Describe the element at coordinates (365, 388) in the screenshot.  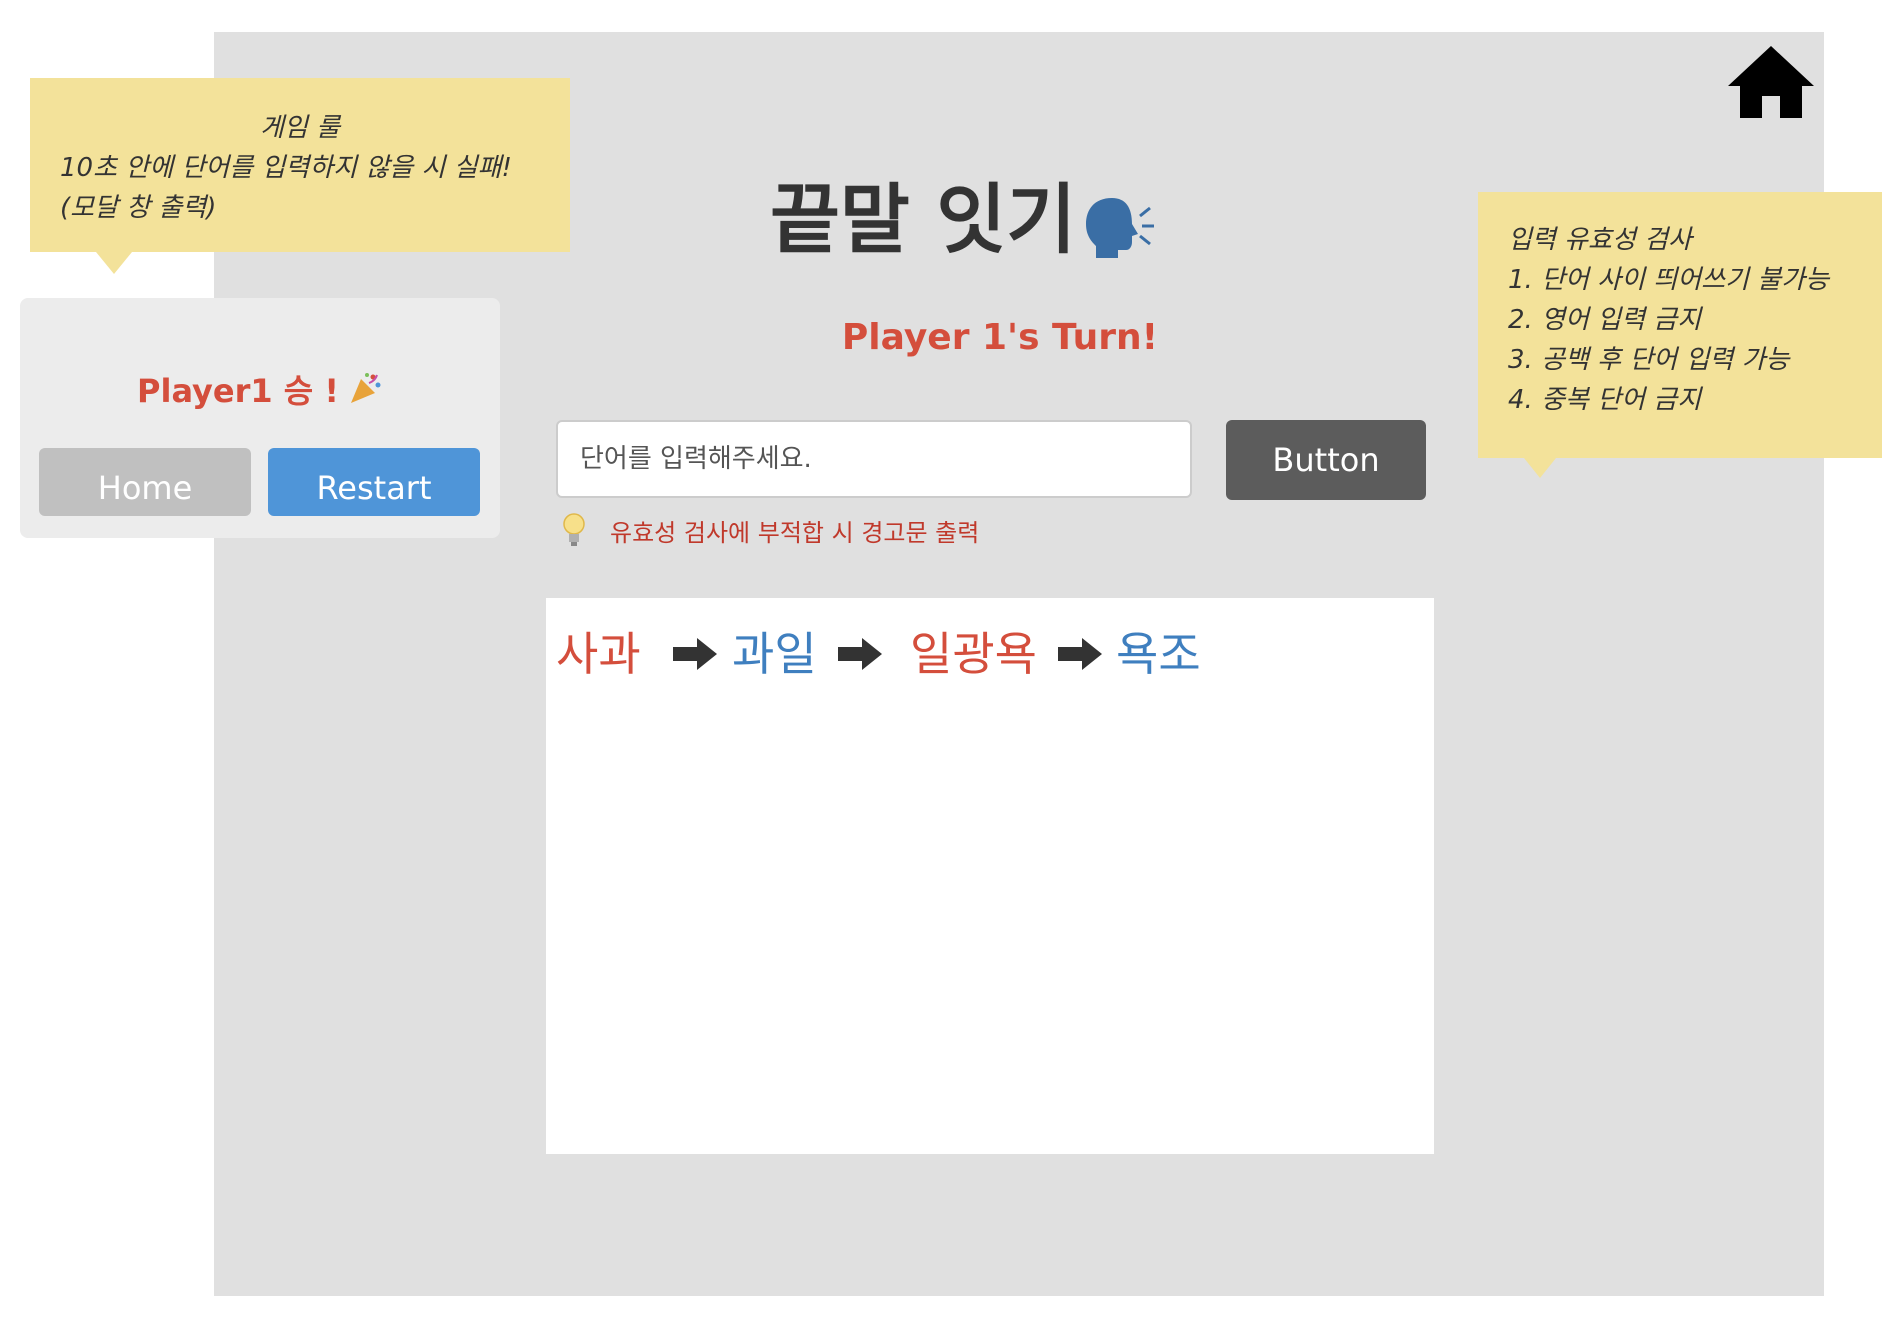
I see `party-popper-icon` at that location.